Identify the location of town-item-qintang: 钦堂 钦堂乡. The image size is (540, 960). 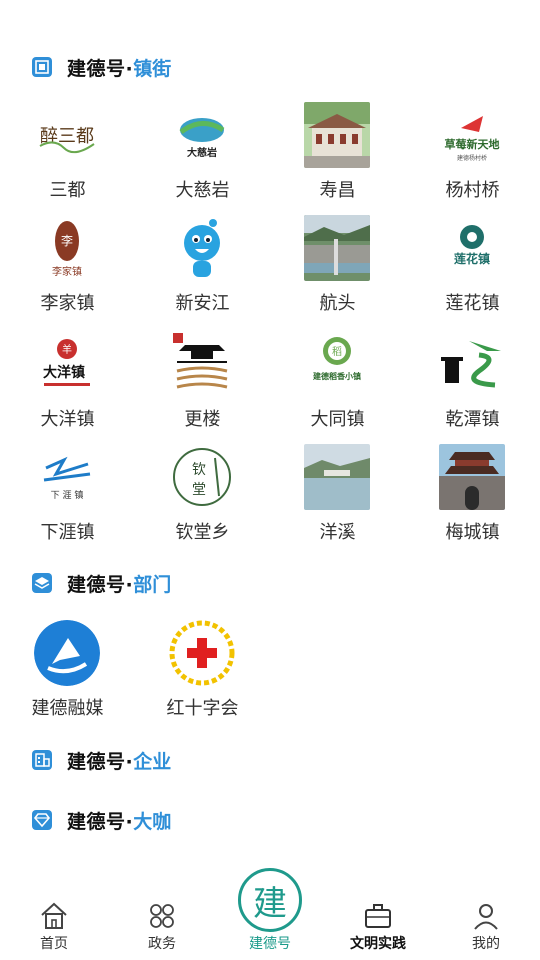
(202, 500).